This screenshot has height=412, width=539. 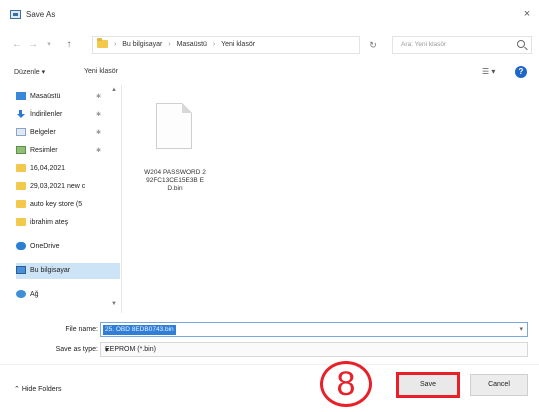 I want to click on organize-button: Düzenle ▾, so click(x=29, y=72).